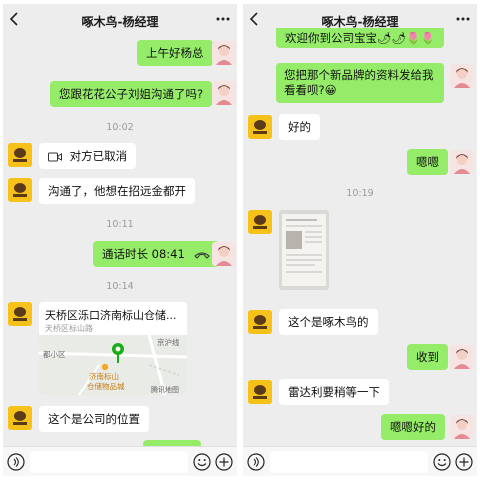 This screenshot has width=480, height=480. Describe the element at coordinates (105, 367) in the screenshot. I see `poi-marker-icon` at that location.